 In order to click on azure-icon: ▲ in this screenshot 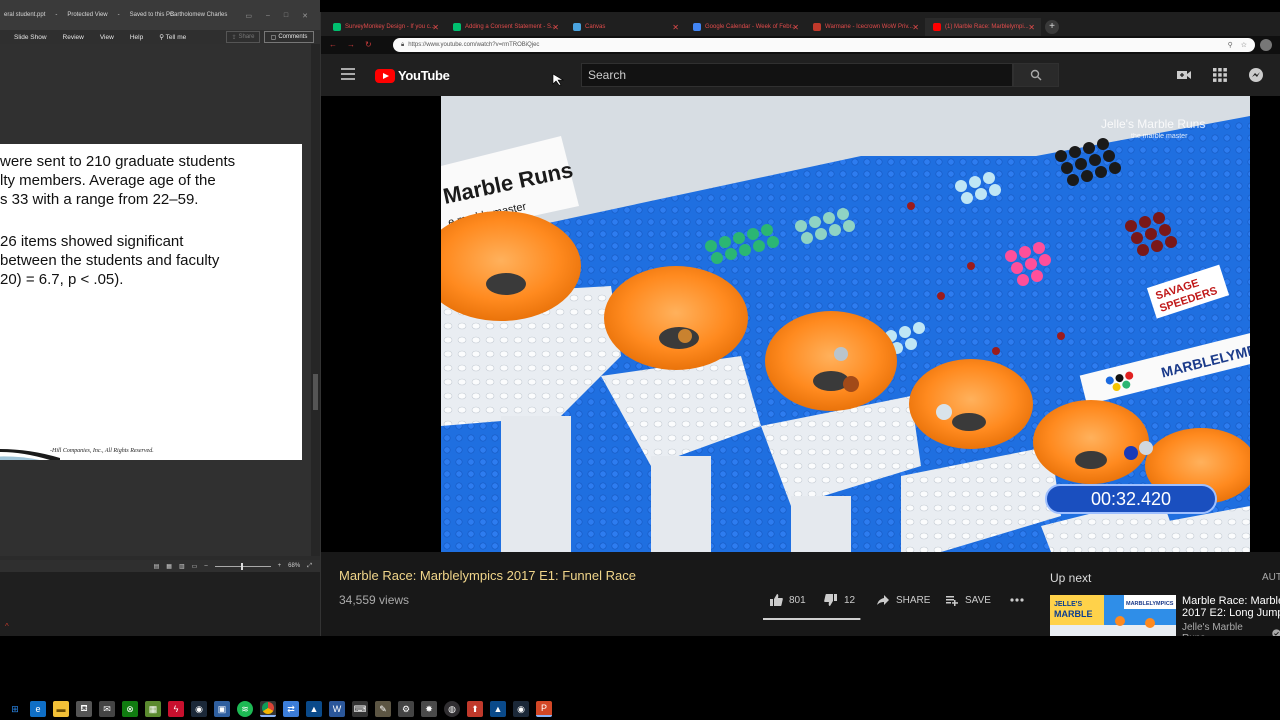, I will do `click(314, 709)`.